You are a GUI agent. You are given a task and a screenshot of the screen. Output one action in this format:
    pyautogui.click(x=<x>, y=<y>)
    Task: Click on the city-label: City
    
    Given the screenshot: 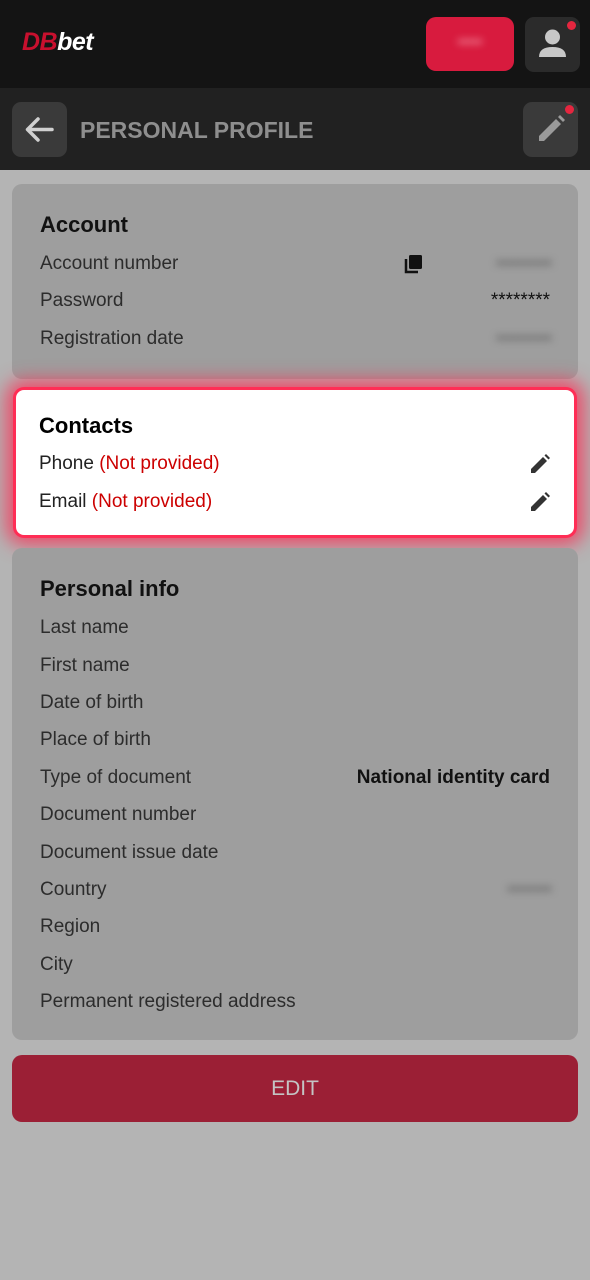 What is the action you would take?
    pyautogui.click(x=56, y=964)
    